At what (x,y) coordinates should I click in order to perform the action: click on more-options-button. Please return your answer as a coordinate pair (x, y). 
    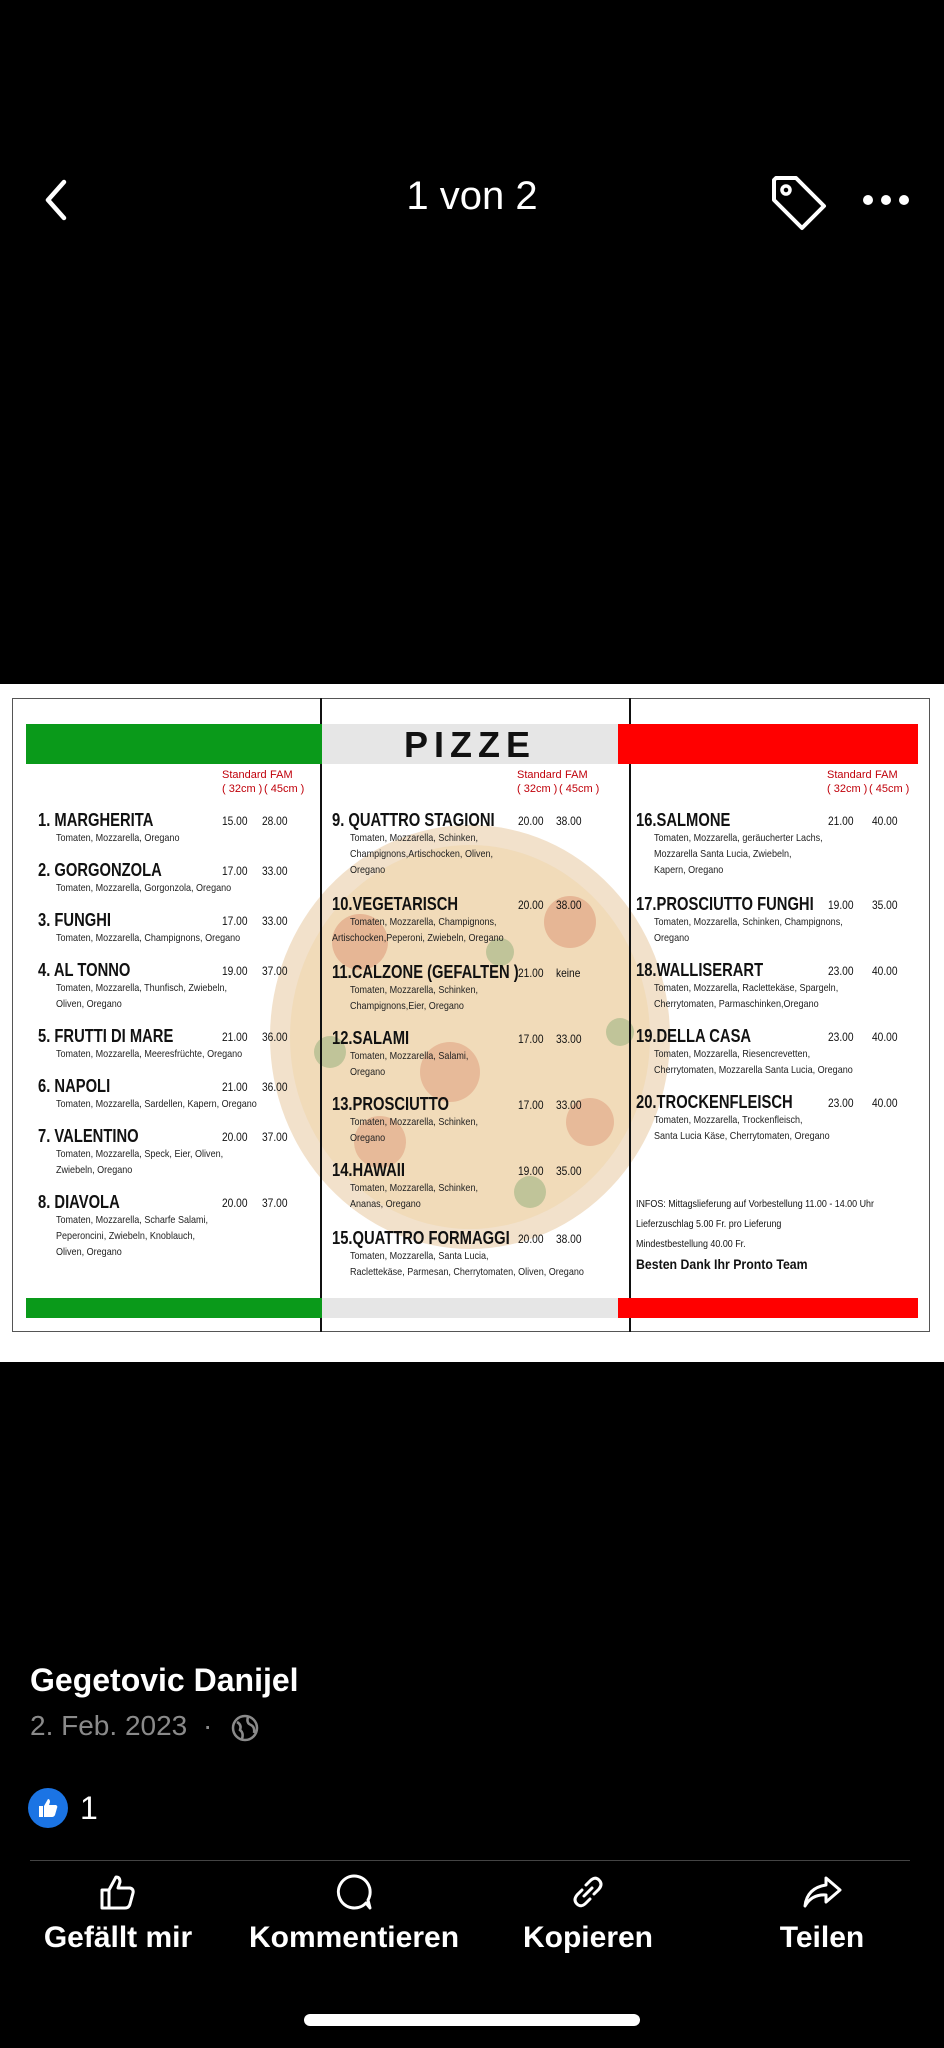
    Looking at the image, I should click on (886, 200).